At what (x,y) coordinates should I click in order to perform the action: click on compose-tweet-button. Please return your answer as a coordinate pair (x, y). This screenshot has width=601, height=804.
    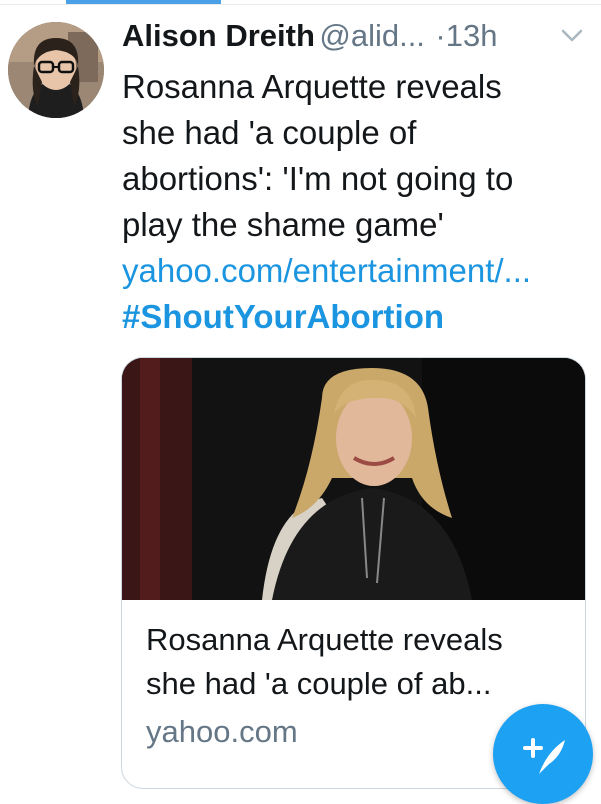
    Looking at the image, I should click on (543, 754).